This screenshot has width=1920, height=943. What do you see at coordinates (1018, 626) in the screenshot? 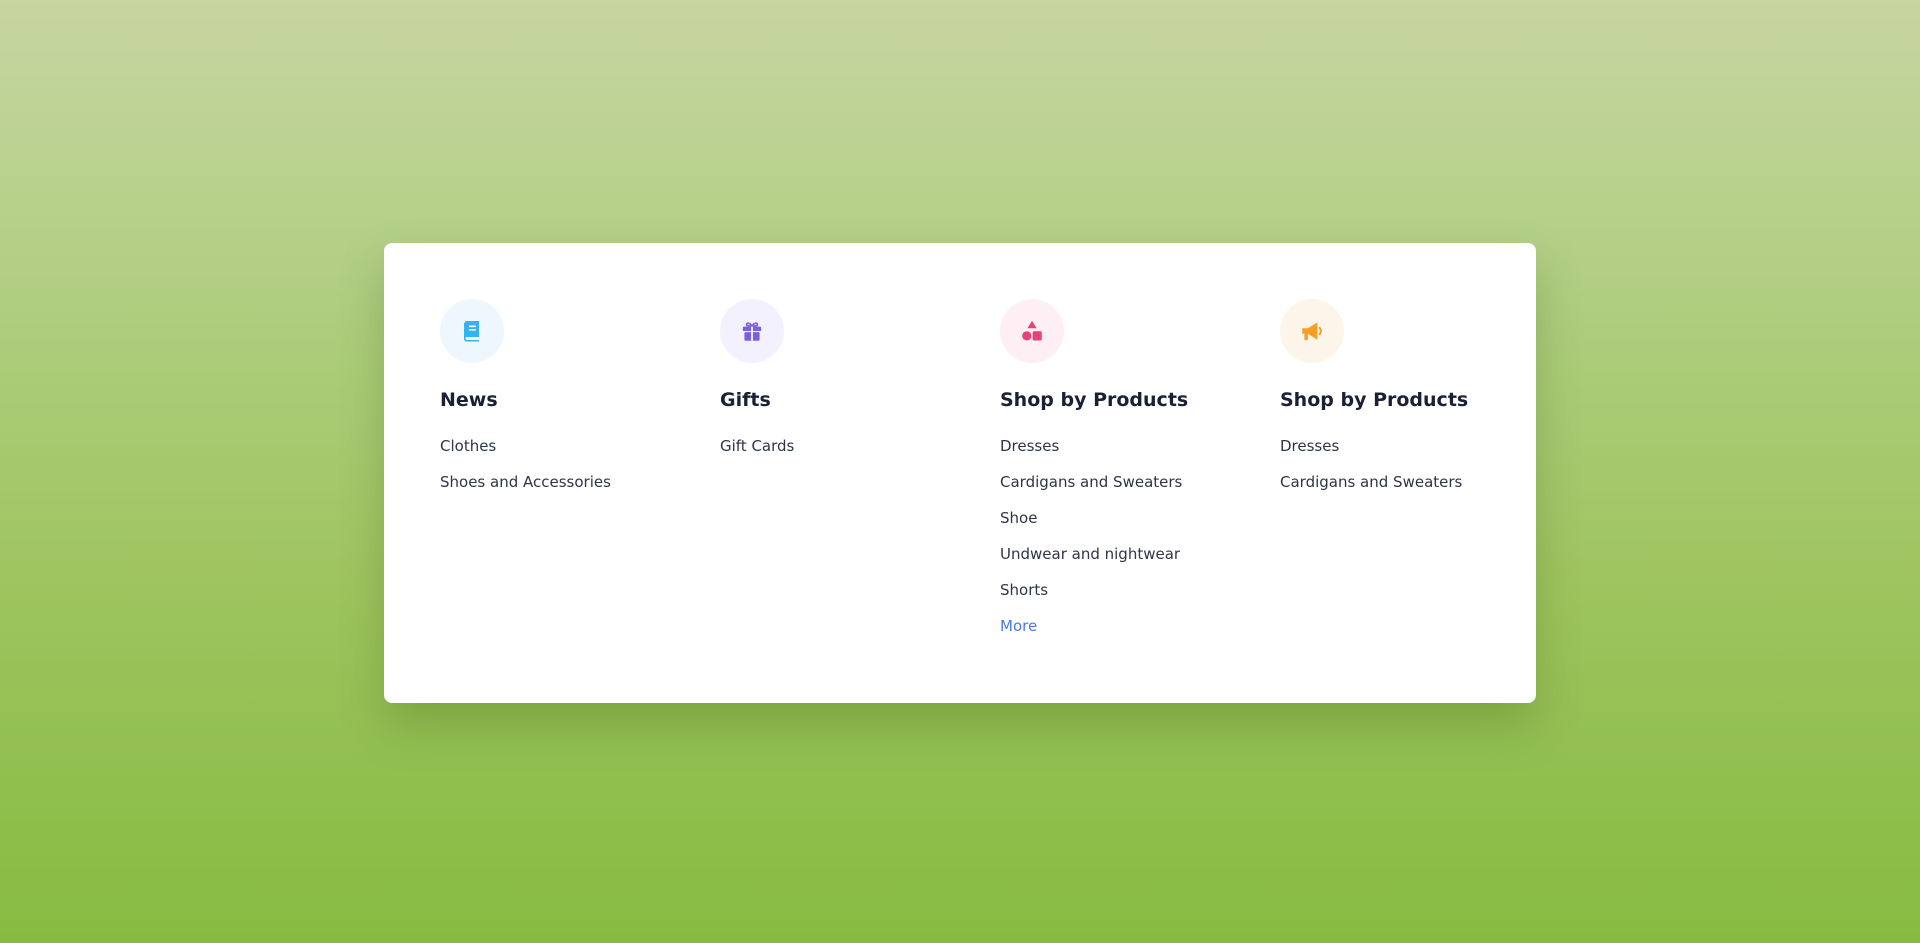
I see `more-link: More` at bounding box center [1018, 626].